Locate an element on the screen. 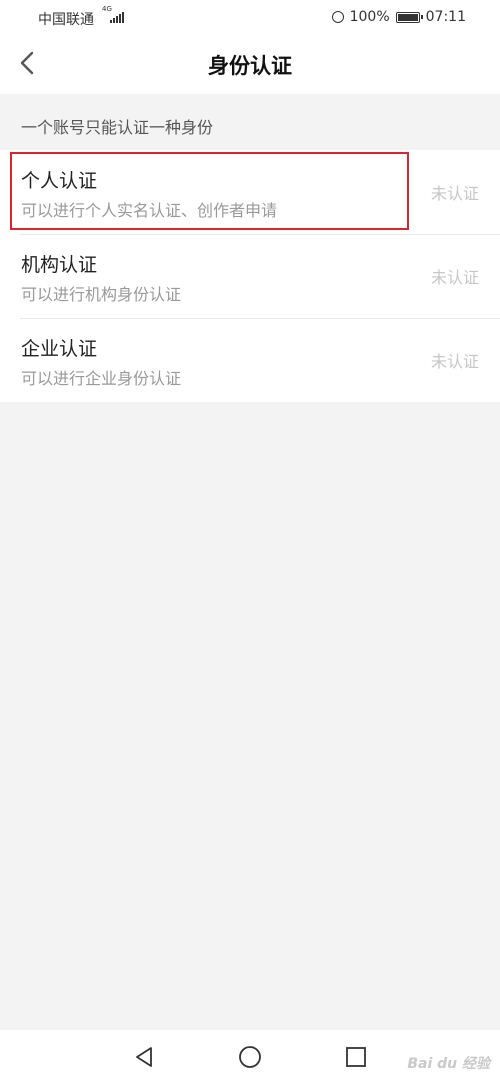 This screenshot has width=500, height=1083. alarm-icon is located at coordinates (337, 17).